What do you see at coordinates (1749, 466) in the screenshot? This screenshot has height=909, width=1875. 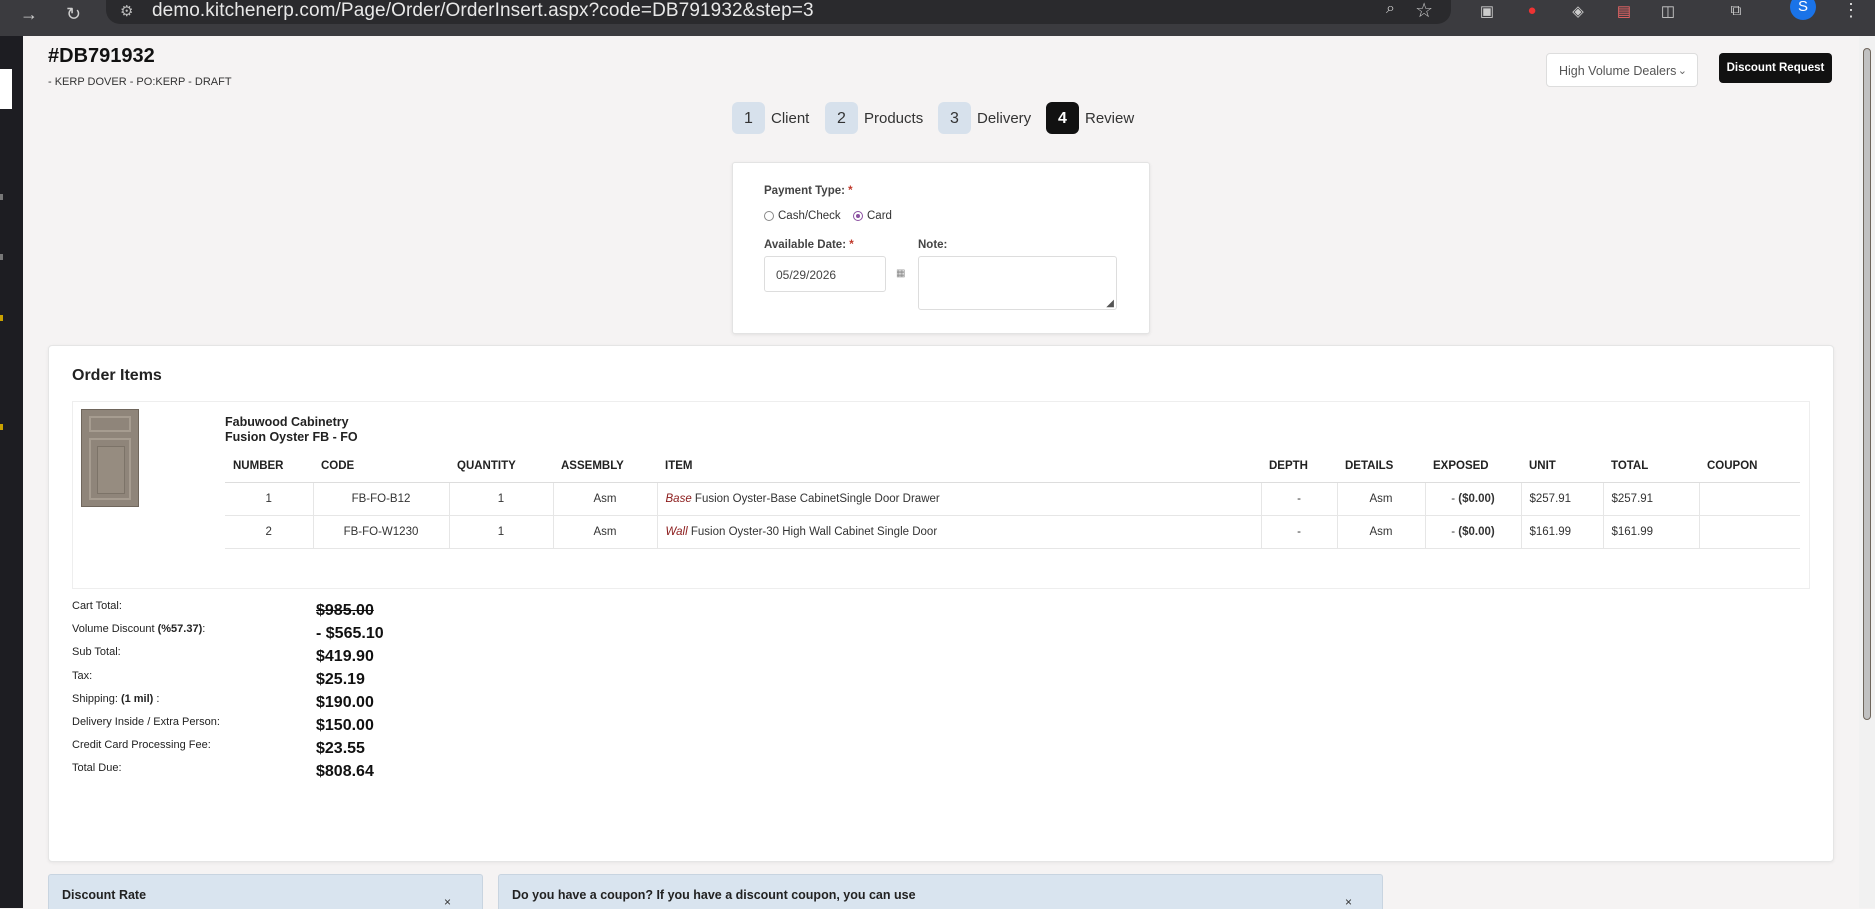 I see `col-coupon: COUPON` at bounding box center [1749, 466].